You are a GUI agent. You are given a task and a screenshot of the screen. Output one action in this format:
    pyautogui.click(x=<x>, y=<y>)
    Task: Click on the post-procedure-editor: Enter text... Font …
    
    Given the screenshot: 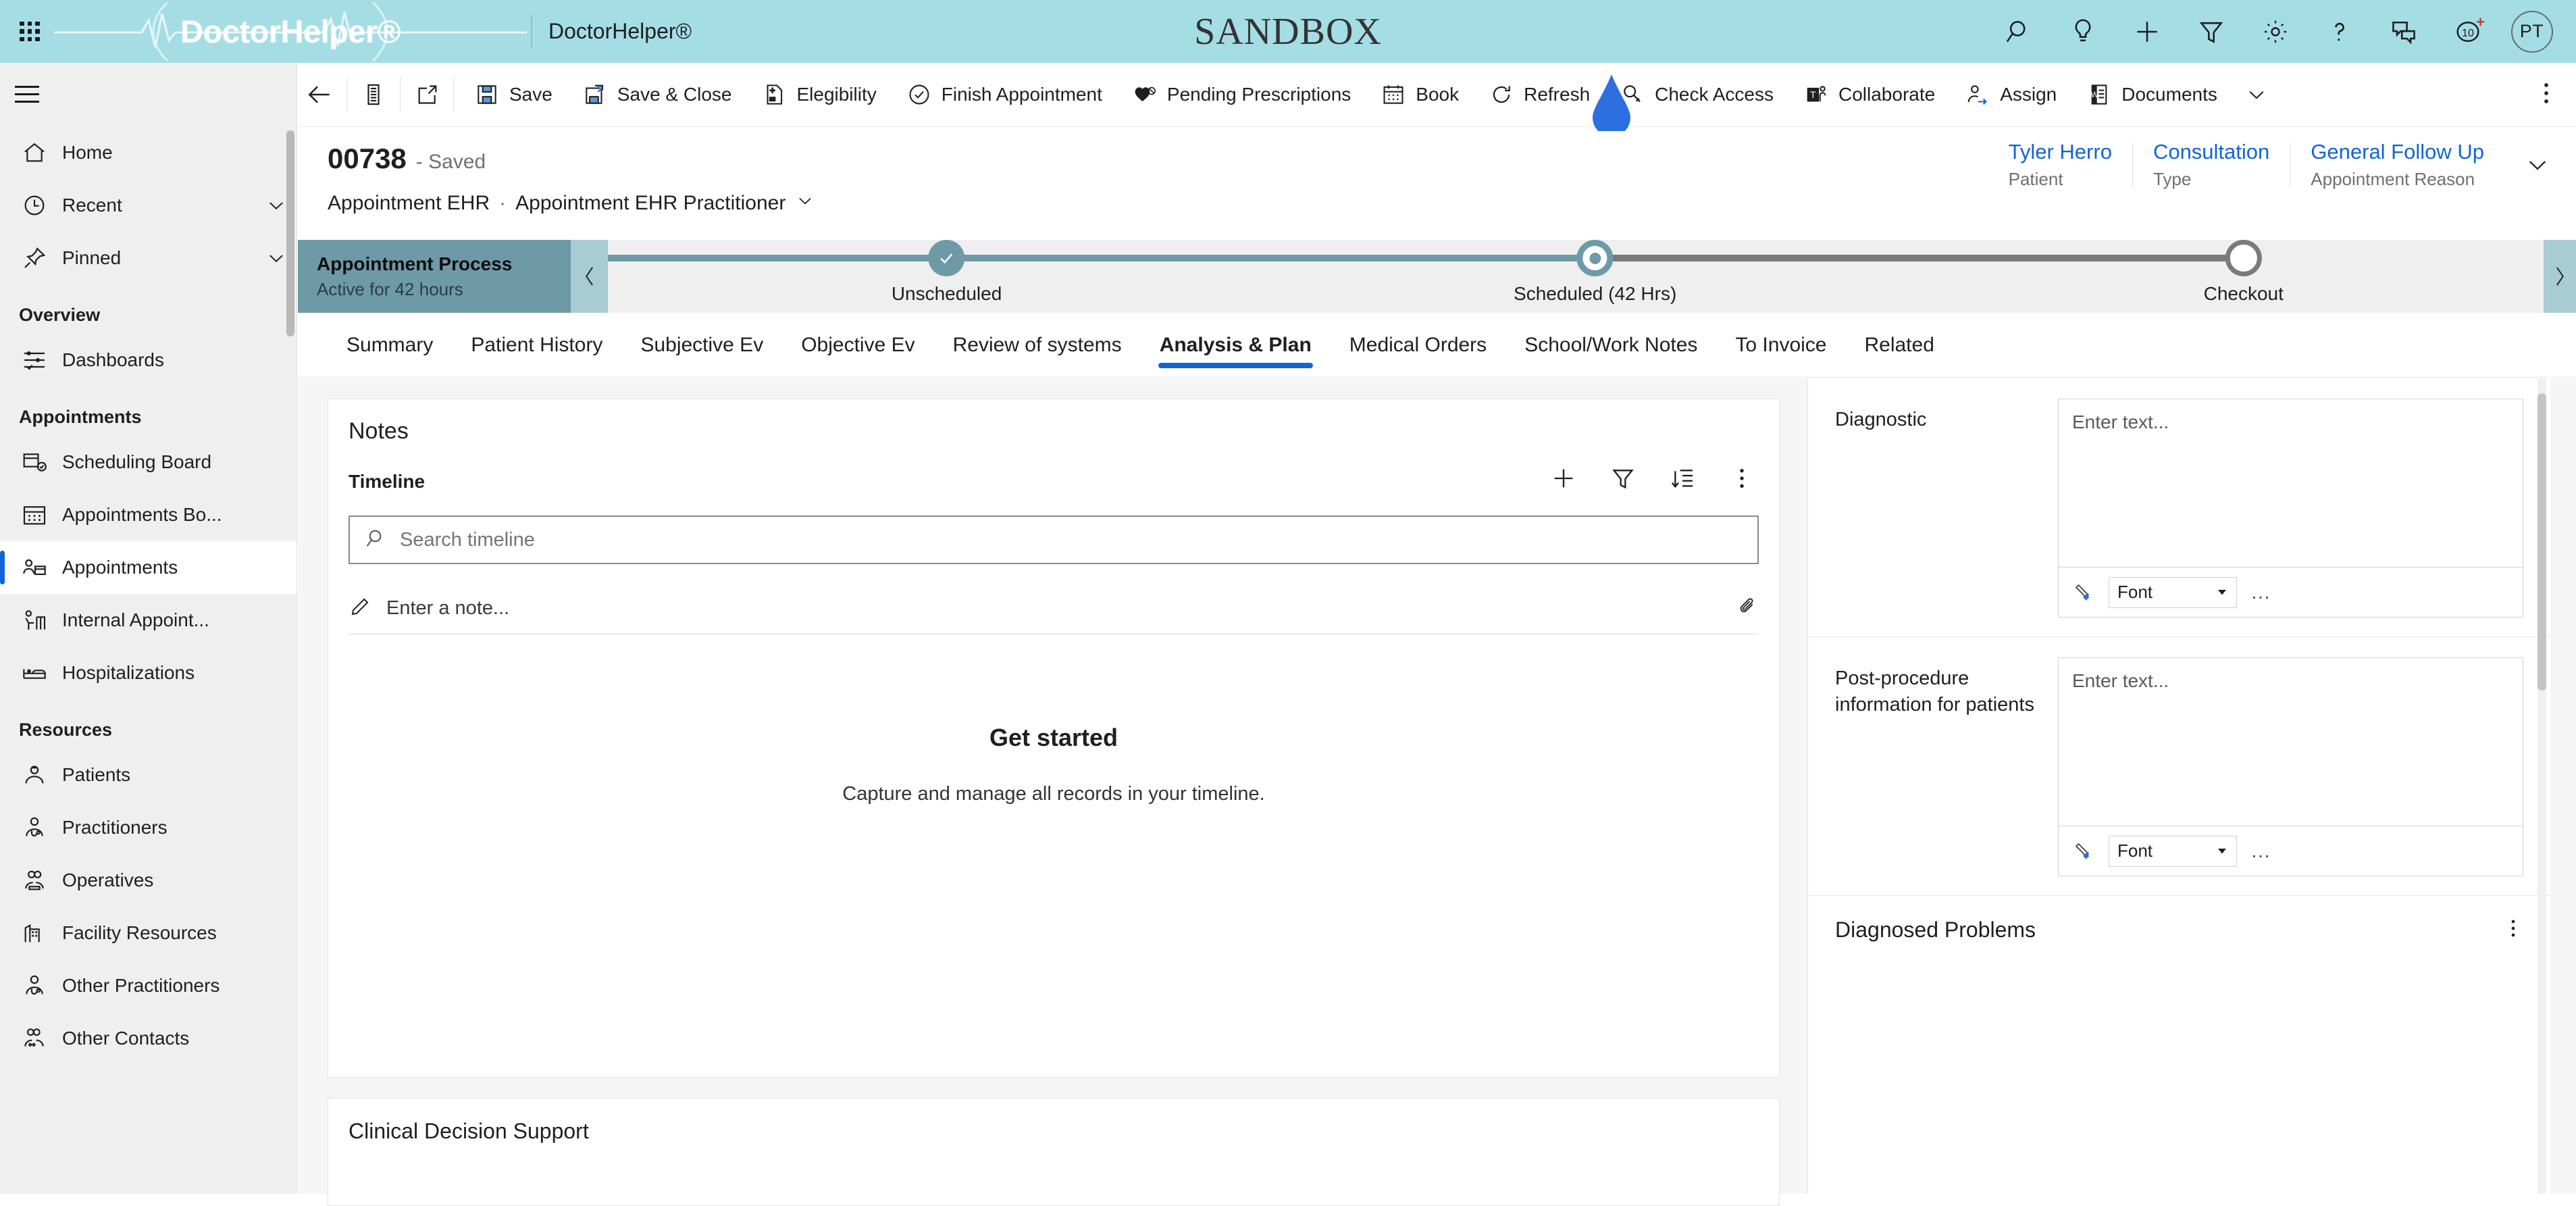 What is the action you would take?
    pyautogui.click(x=2290, y=767)
    